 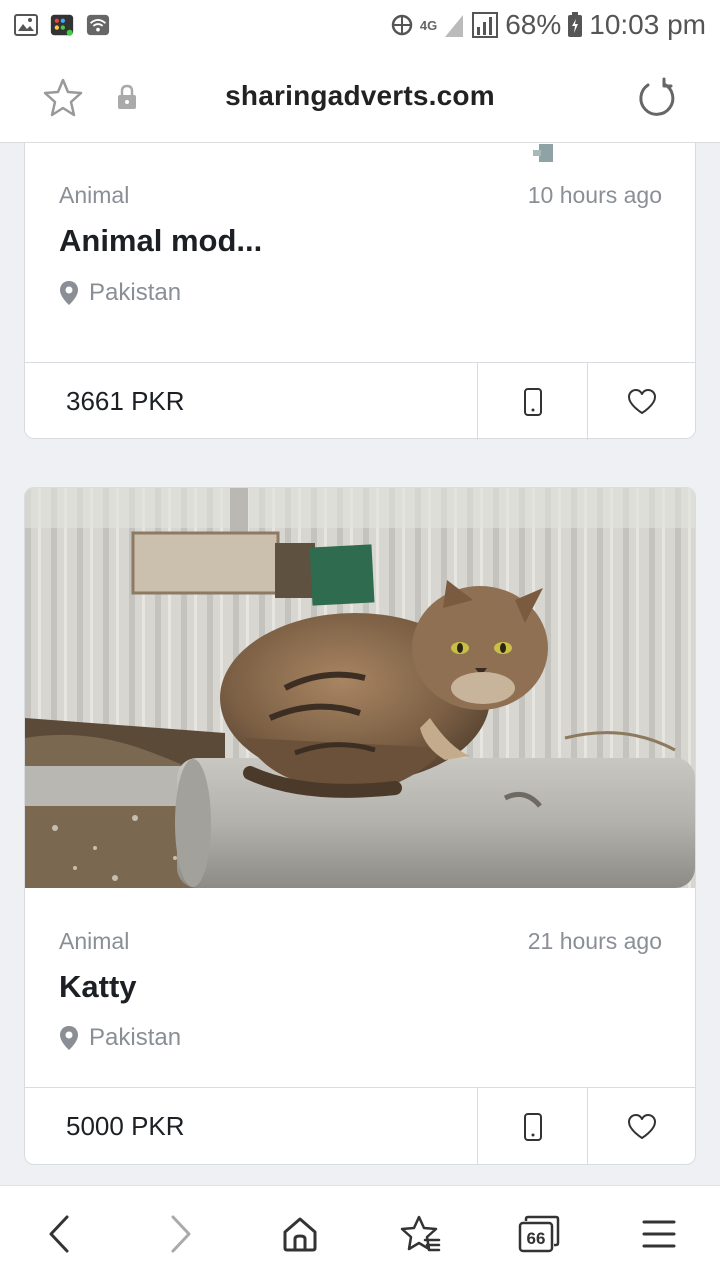 What do you see at coordinates (544, 152) in the screenshot?
I see `listing-image` at bounding box center [544, 152].